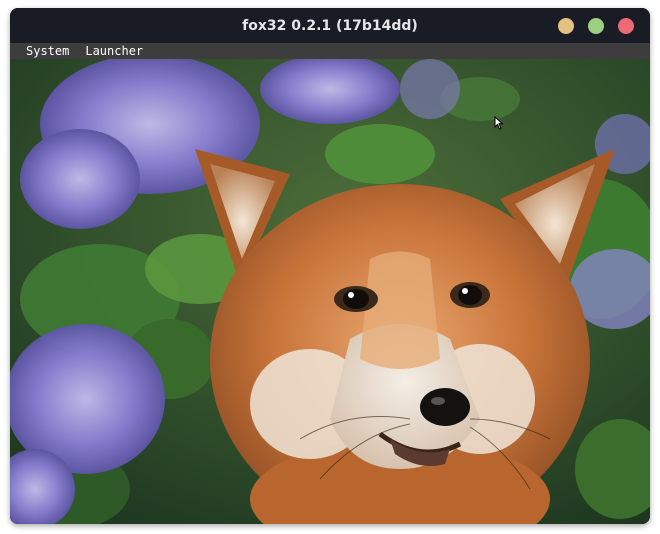 The width and height of the screenshot is (660, 534). Describe the element at coordinates (114, 51) in the screenshot. I see `menu-launcher: Launcher` at that location.